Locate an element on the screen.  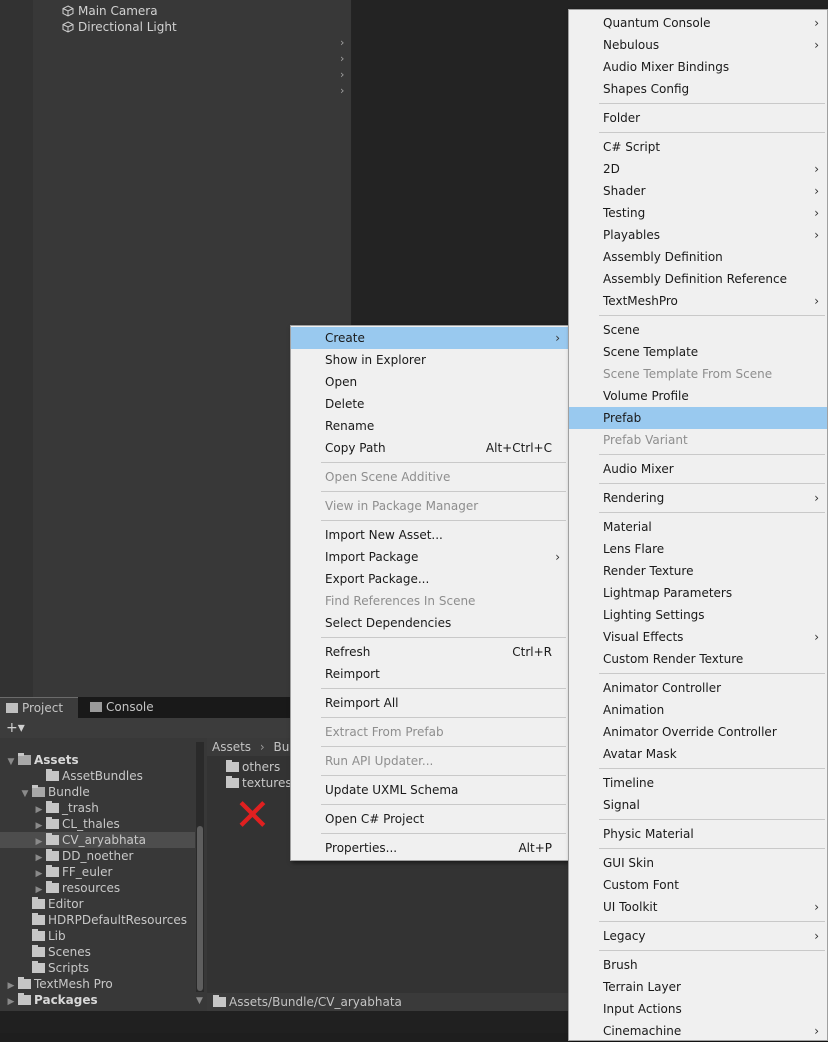
tree-item-assetbundles: AssetBundles is located at coordinates (87, 776).